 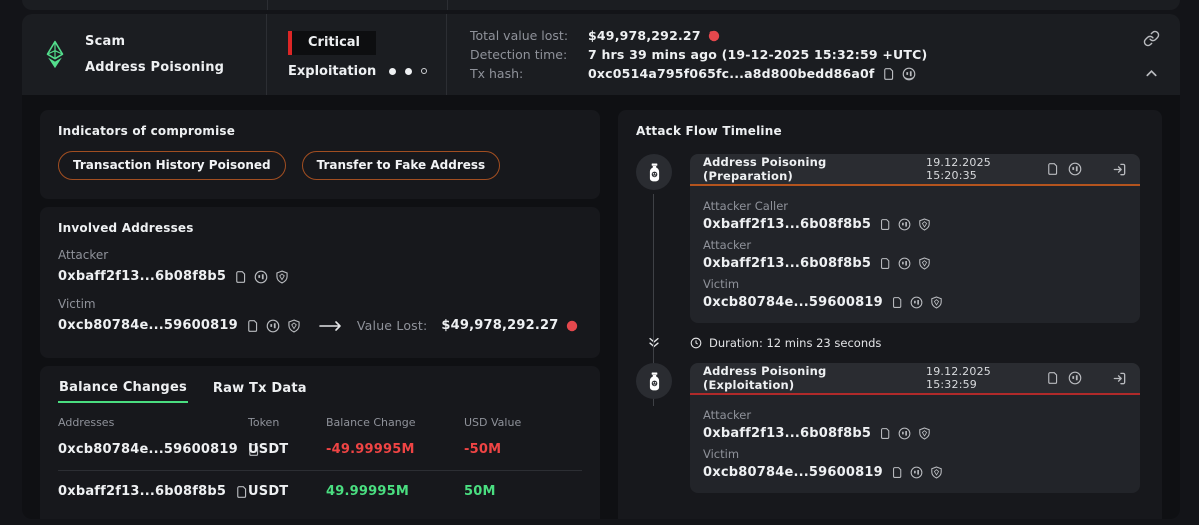 I want to click on value-lost-label: Value Lost:, so click(x=392, y=325).